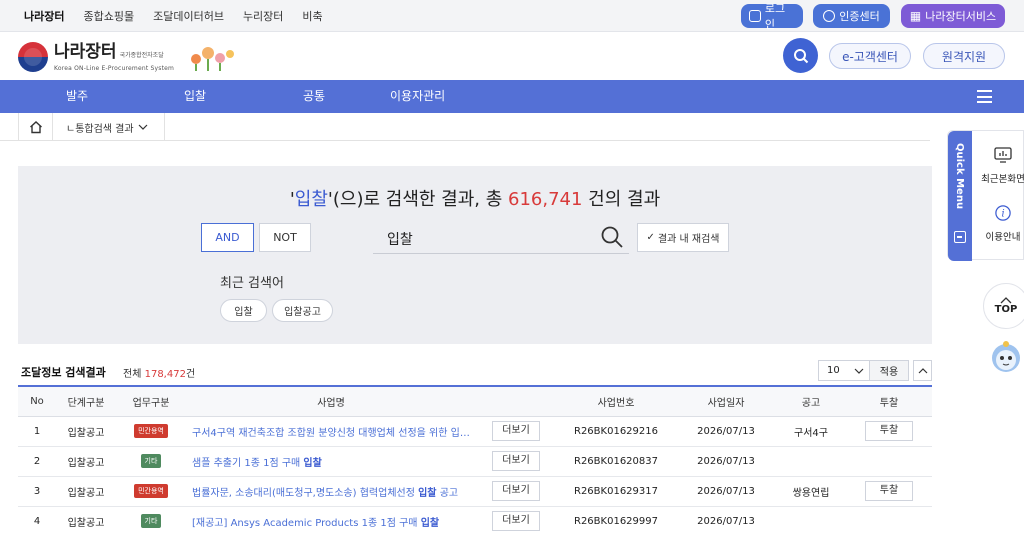  Describe the element at coordinates (501, 237) in the screenshot. I see `search-input: 입찰` at that location.